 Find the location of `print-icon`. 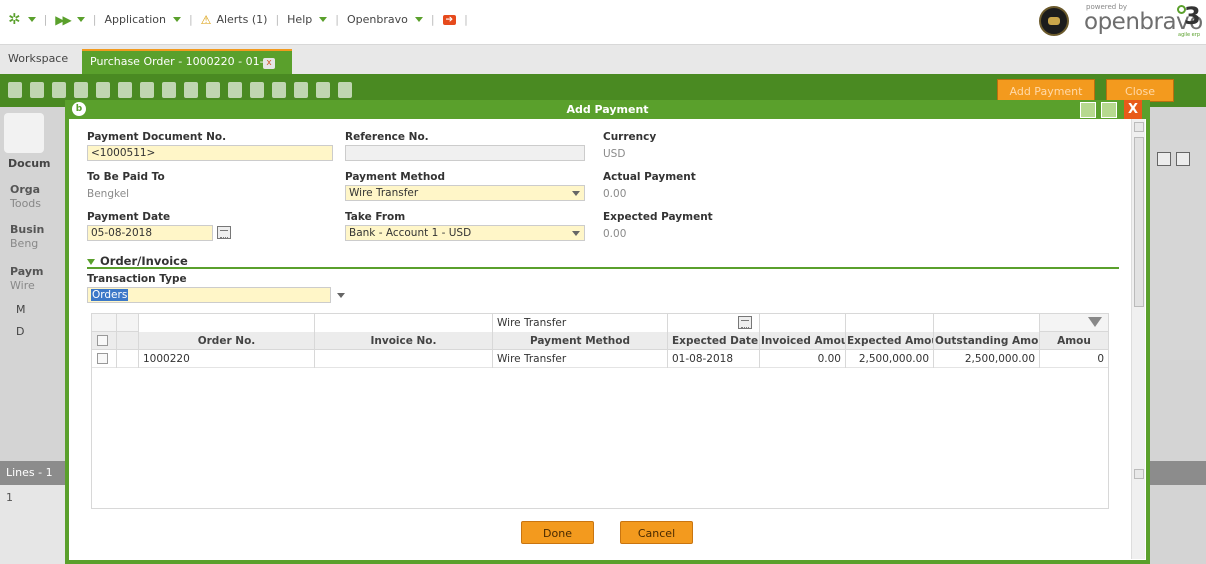

print-icon is located at coordinates (235, 90).